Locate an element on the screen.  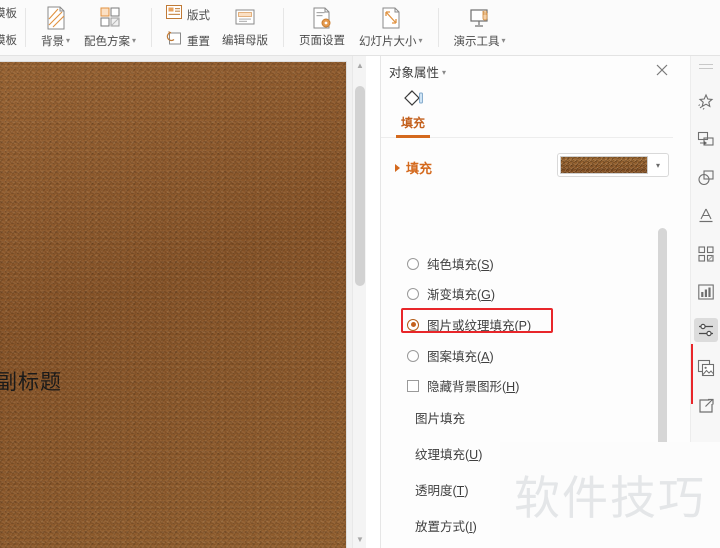
ribbon-button-layout: 版式 is located at coordinates (187, 15).